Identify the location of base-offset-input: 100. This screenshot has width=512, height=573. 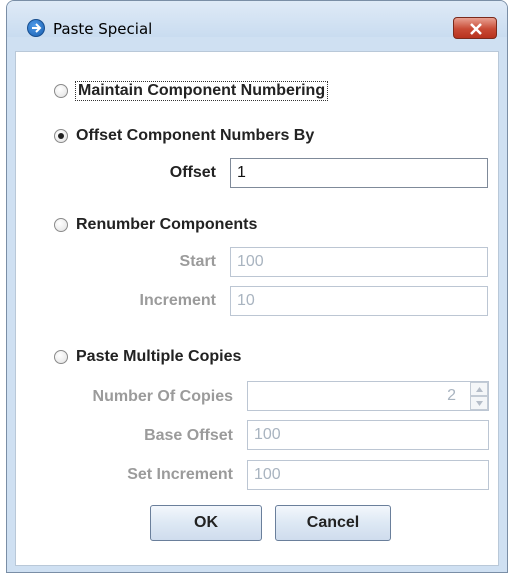
(368, 435).